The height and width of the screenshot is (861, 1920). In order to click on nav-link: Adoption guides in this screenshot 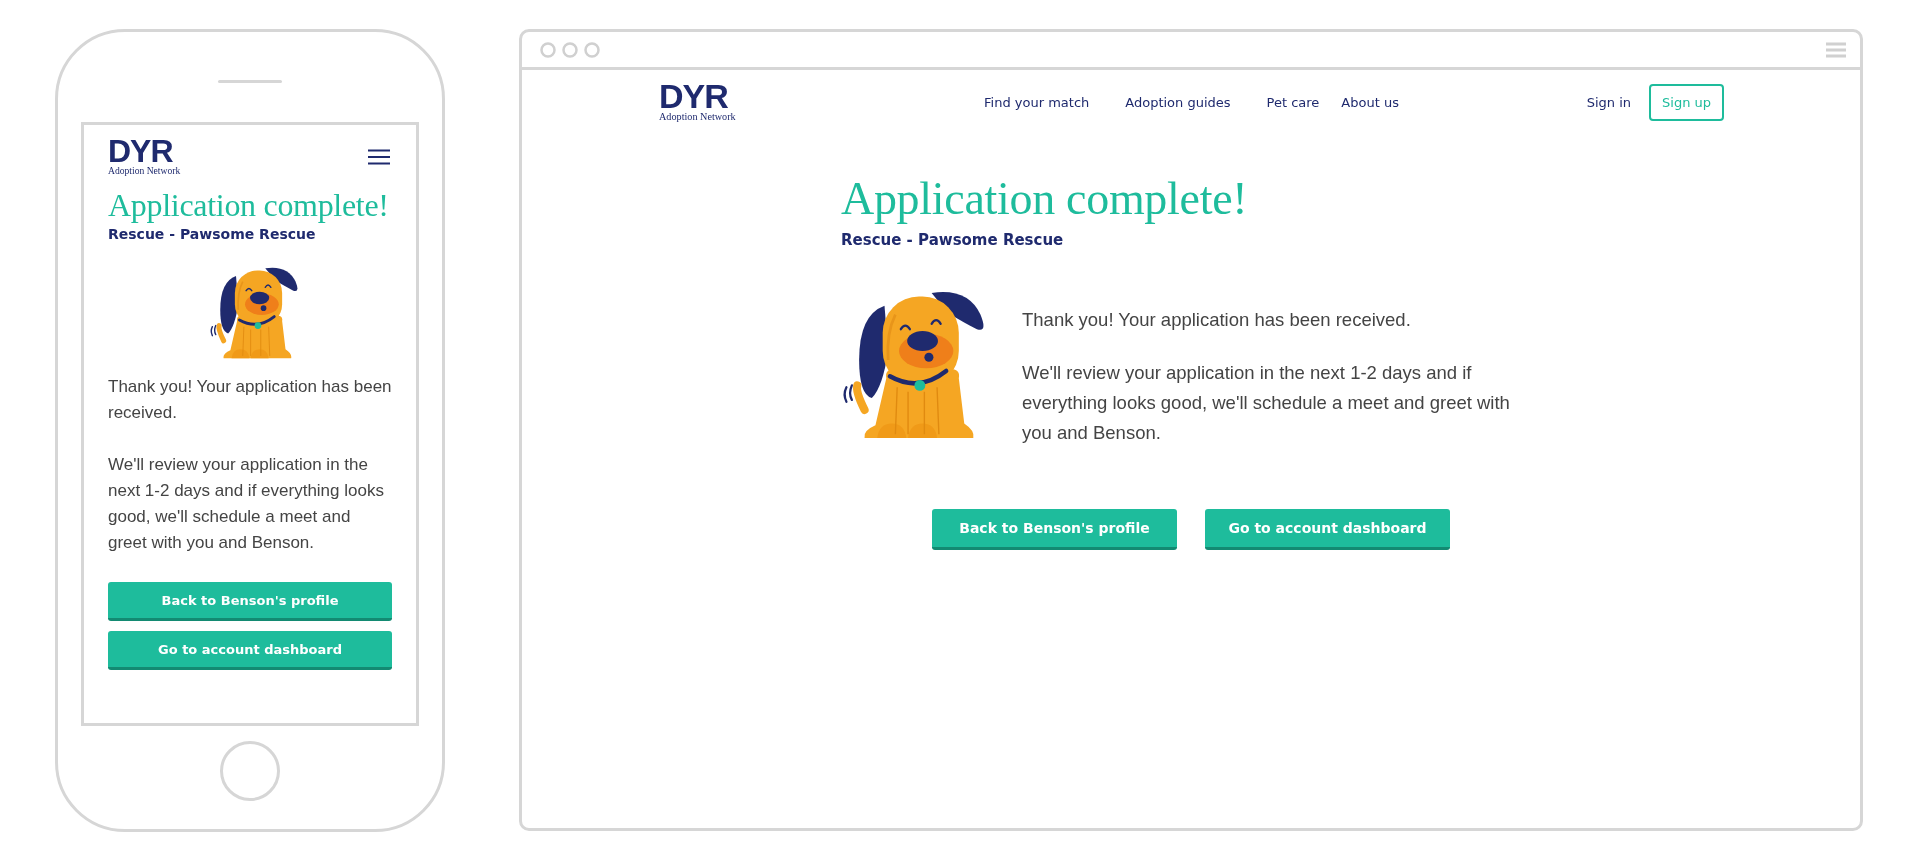, I will do `click(1178, 102)`.